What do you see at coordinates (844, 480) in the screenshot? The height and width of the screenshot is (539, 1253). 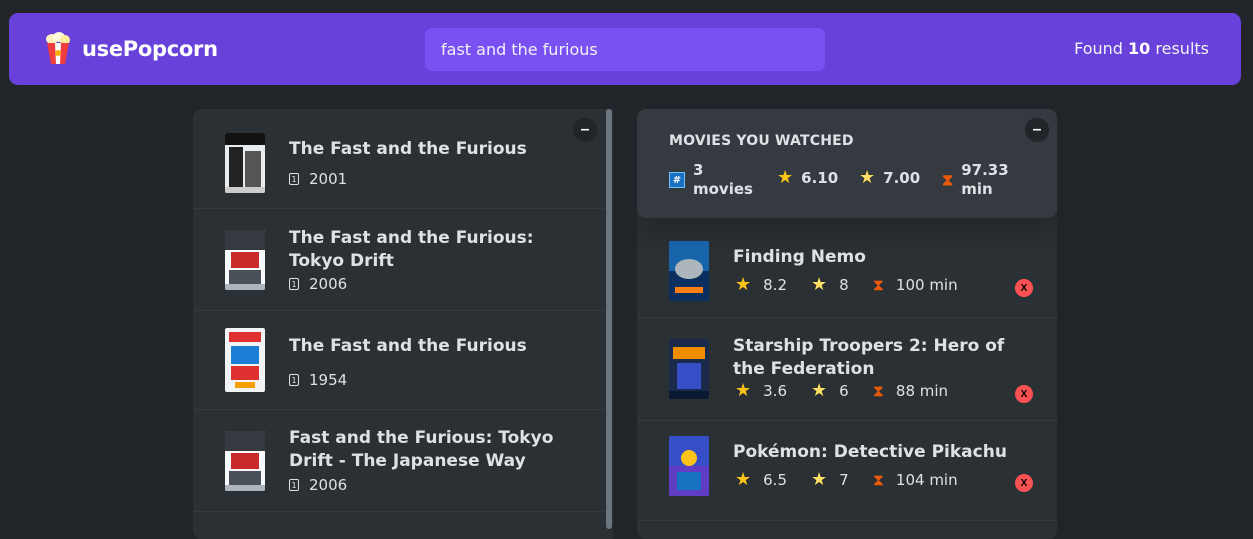 I see `user-rating: 7` at bounding box center [844, 480].